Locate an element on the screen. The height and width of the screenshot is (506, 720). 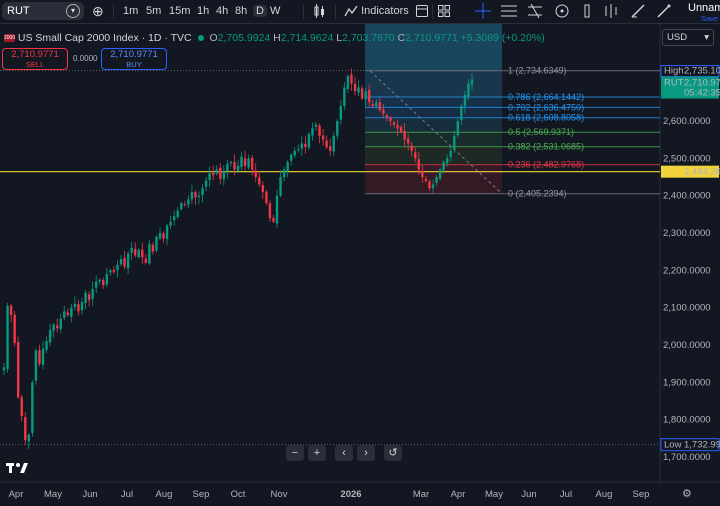
reset-chart-button: ↺ is located at coordinates (393, 453).